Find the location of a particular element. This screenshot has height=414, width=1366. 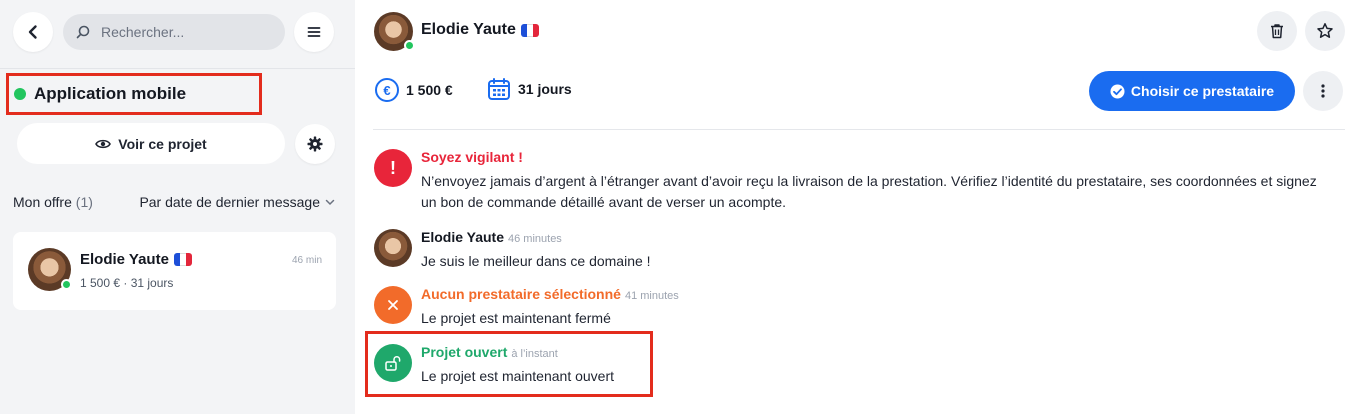

opened-event-title: Projet ouvert is located at coordinates (464, 352).